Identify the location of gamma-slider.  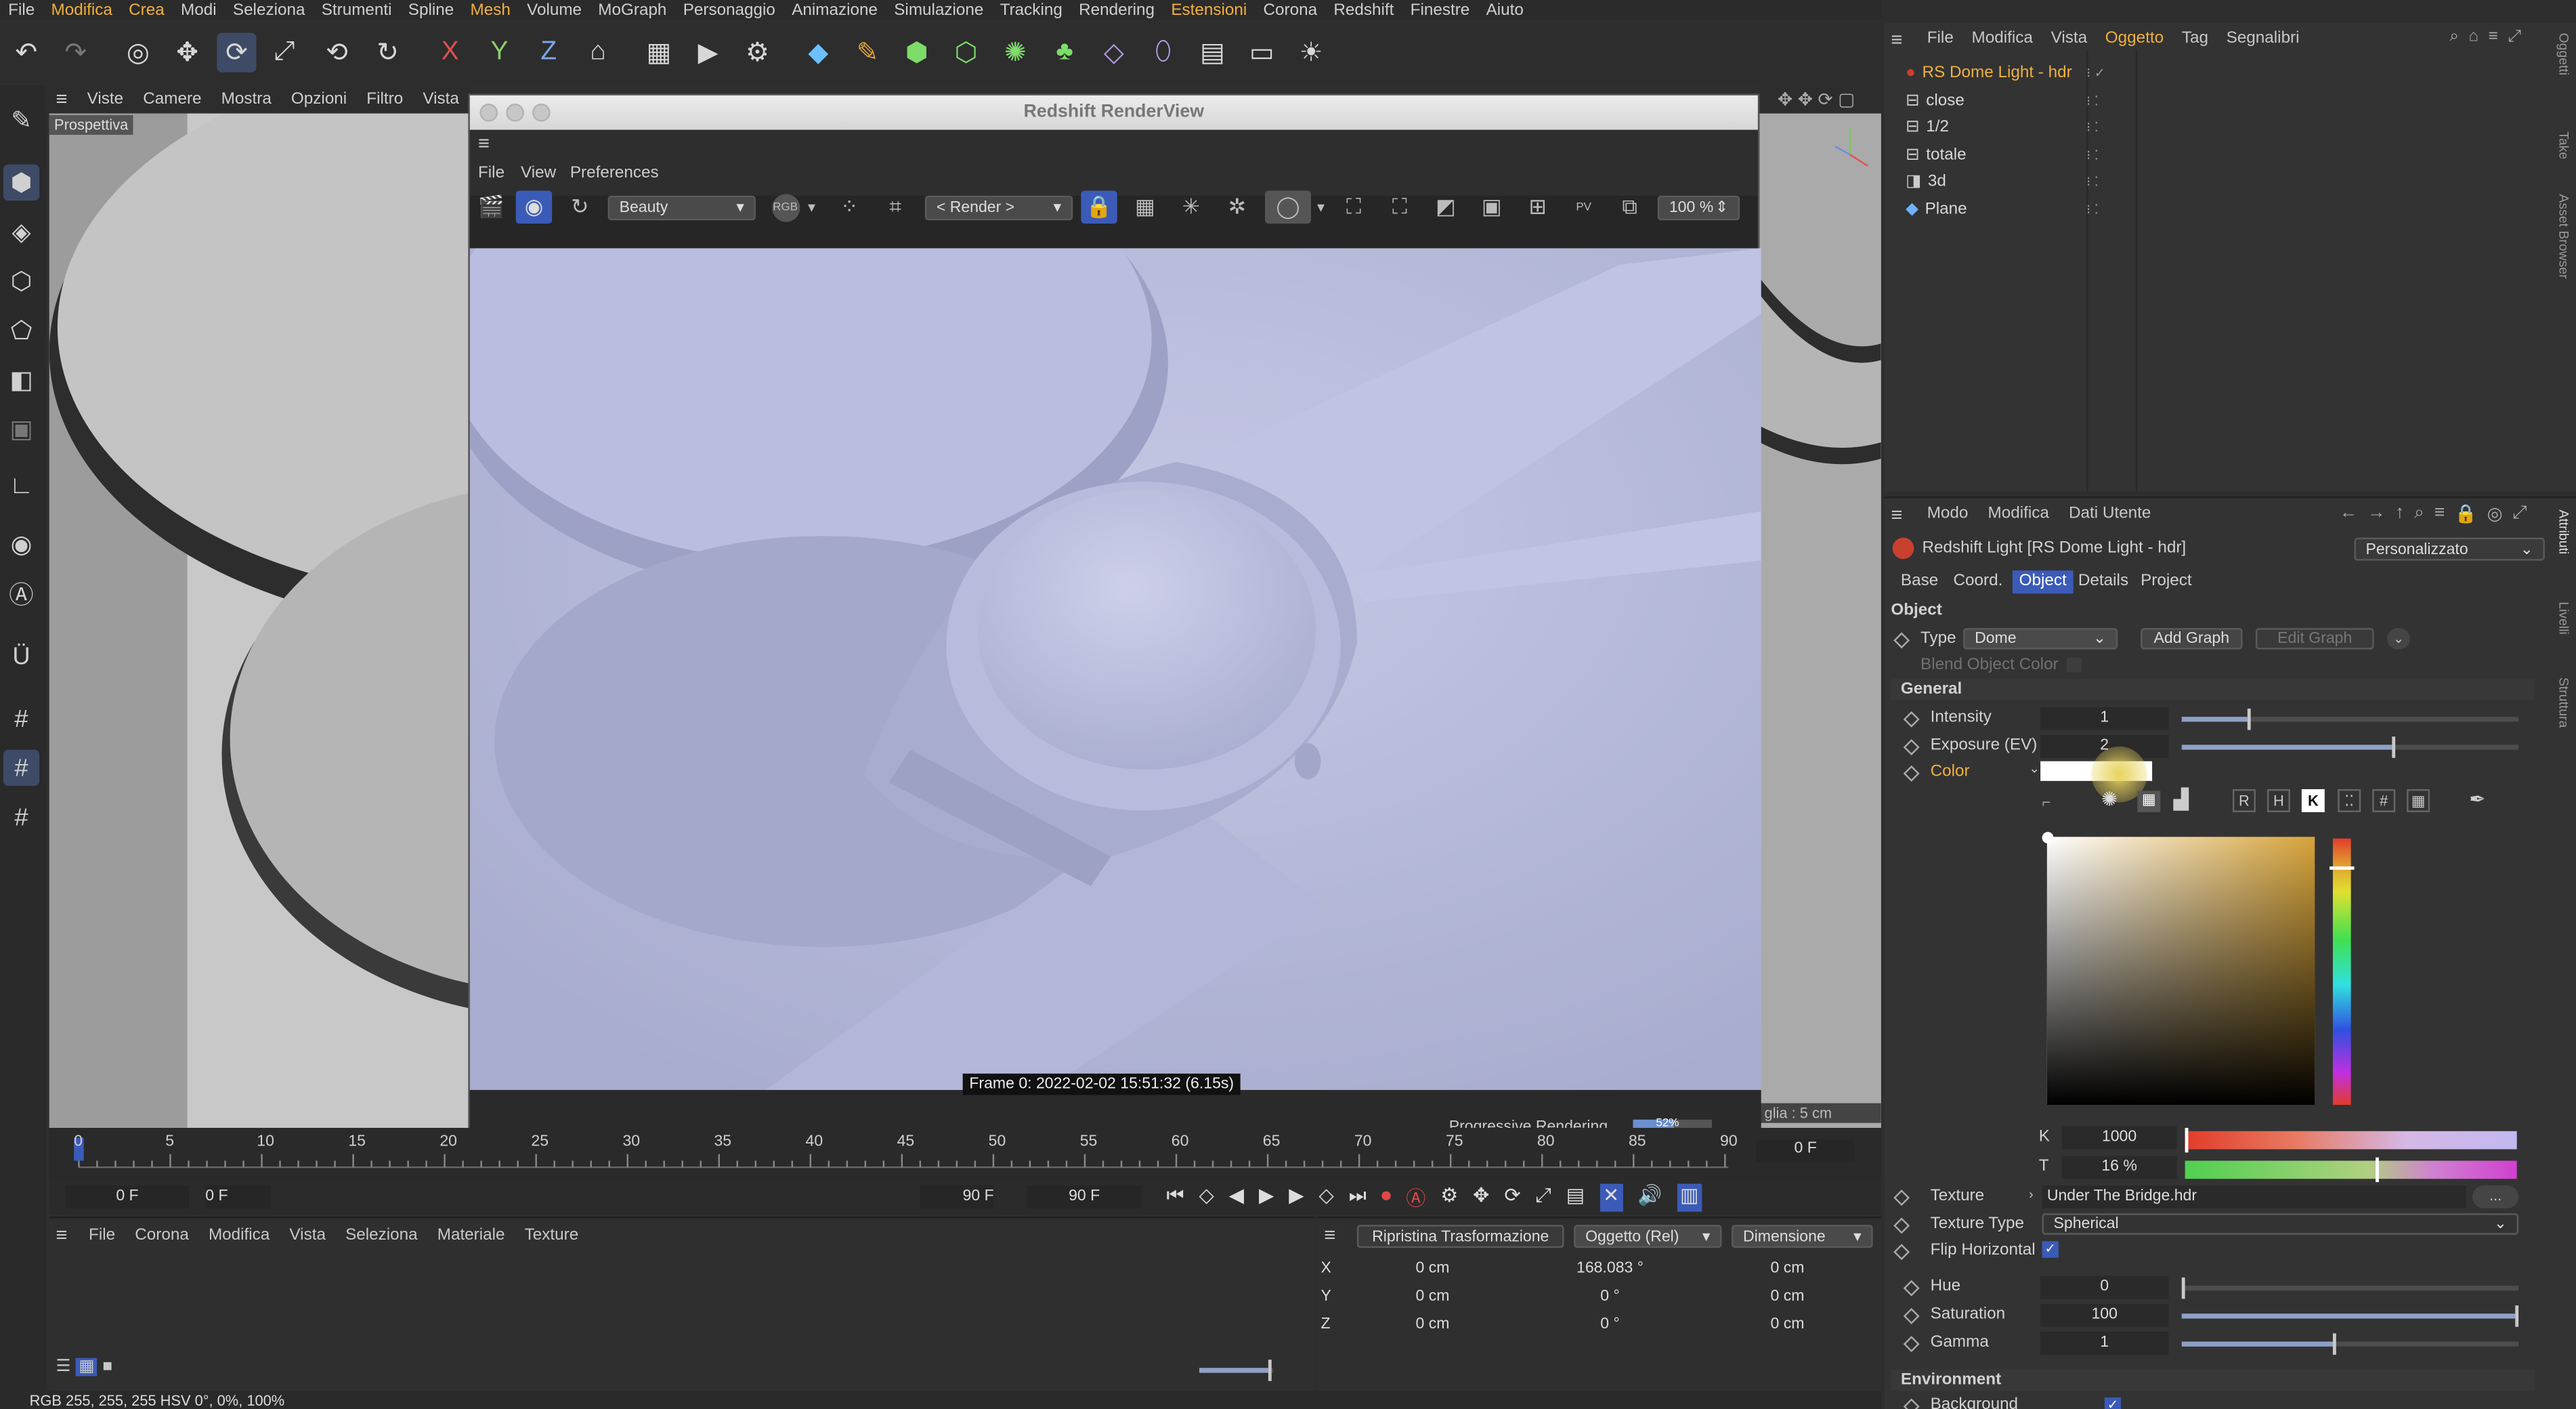
(2350, 1344).